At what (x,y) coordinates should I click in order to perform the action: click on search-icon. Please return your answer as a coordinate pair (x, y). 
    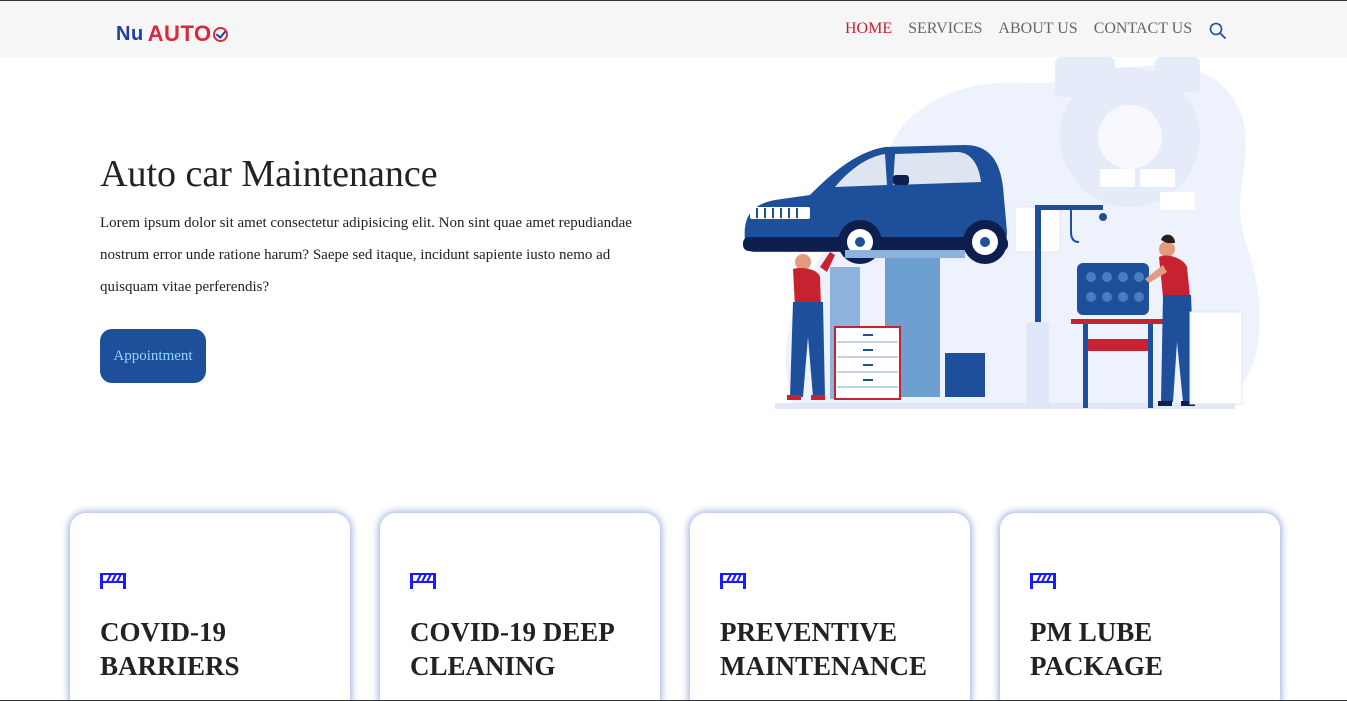
    Looking at the image, I should click on (1217, 30).